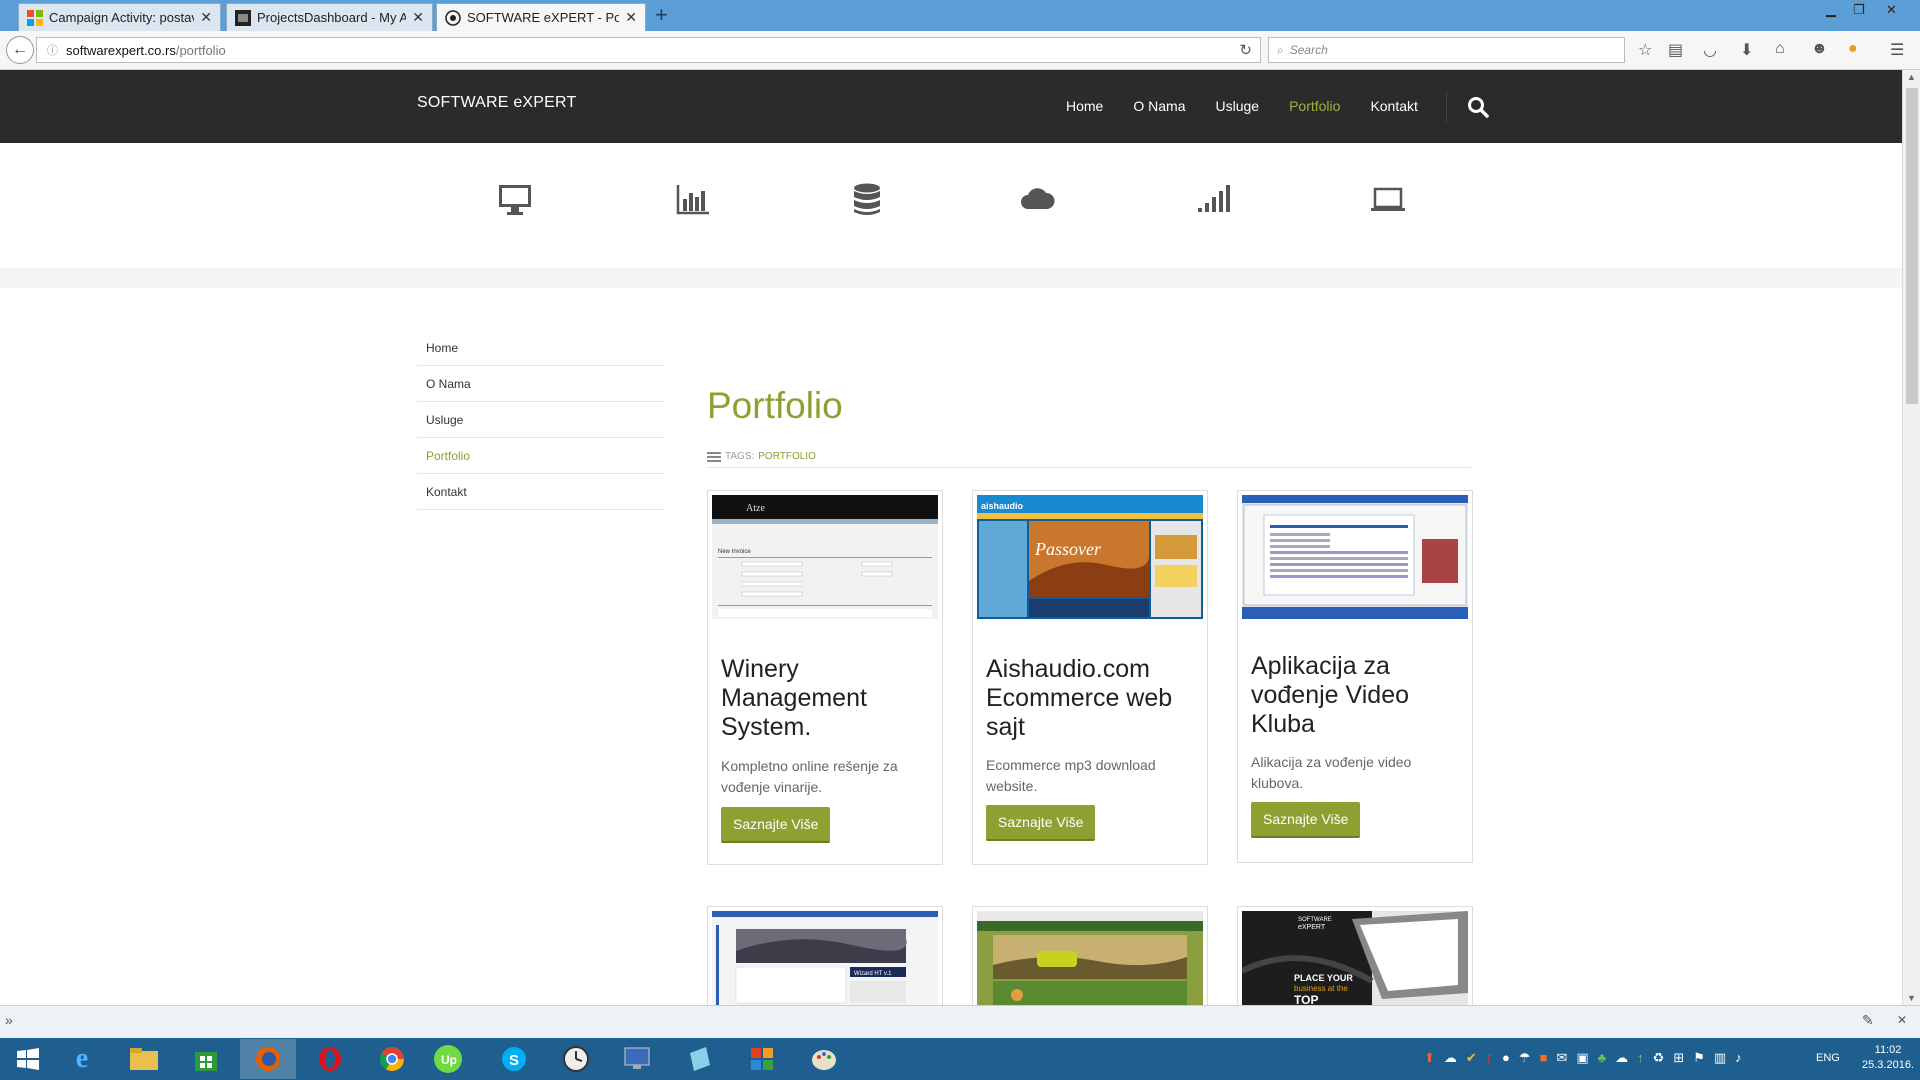  Describe the element at coordinates (867, 199) in the screenshot. I see `database-icon` at that location.